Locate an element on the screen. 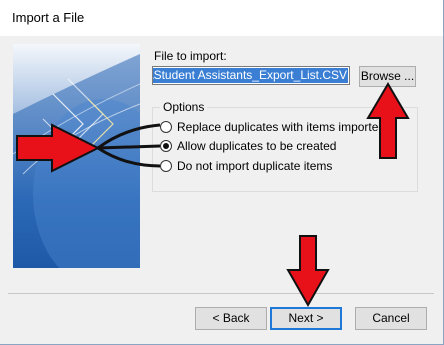 This screenshot has width=444, height=345. dialog-title: Import a File is located at coordinates (48, 17).